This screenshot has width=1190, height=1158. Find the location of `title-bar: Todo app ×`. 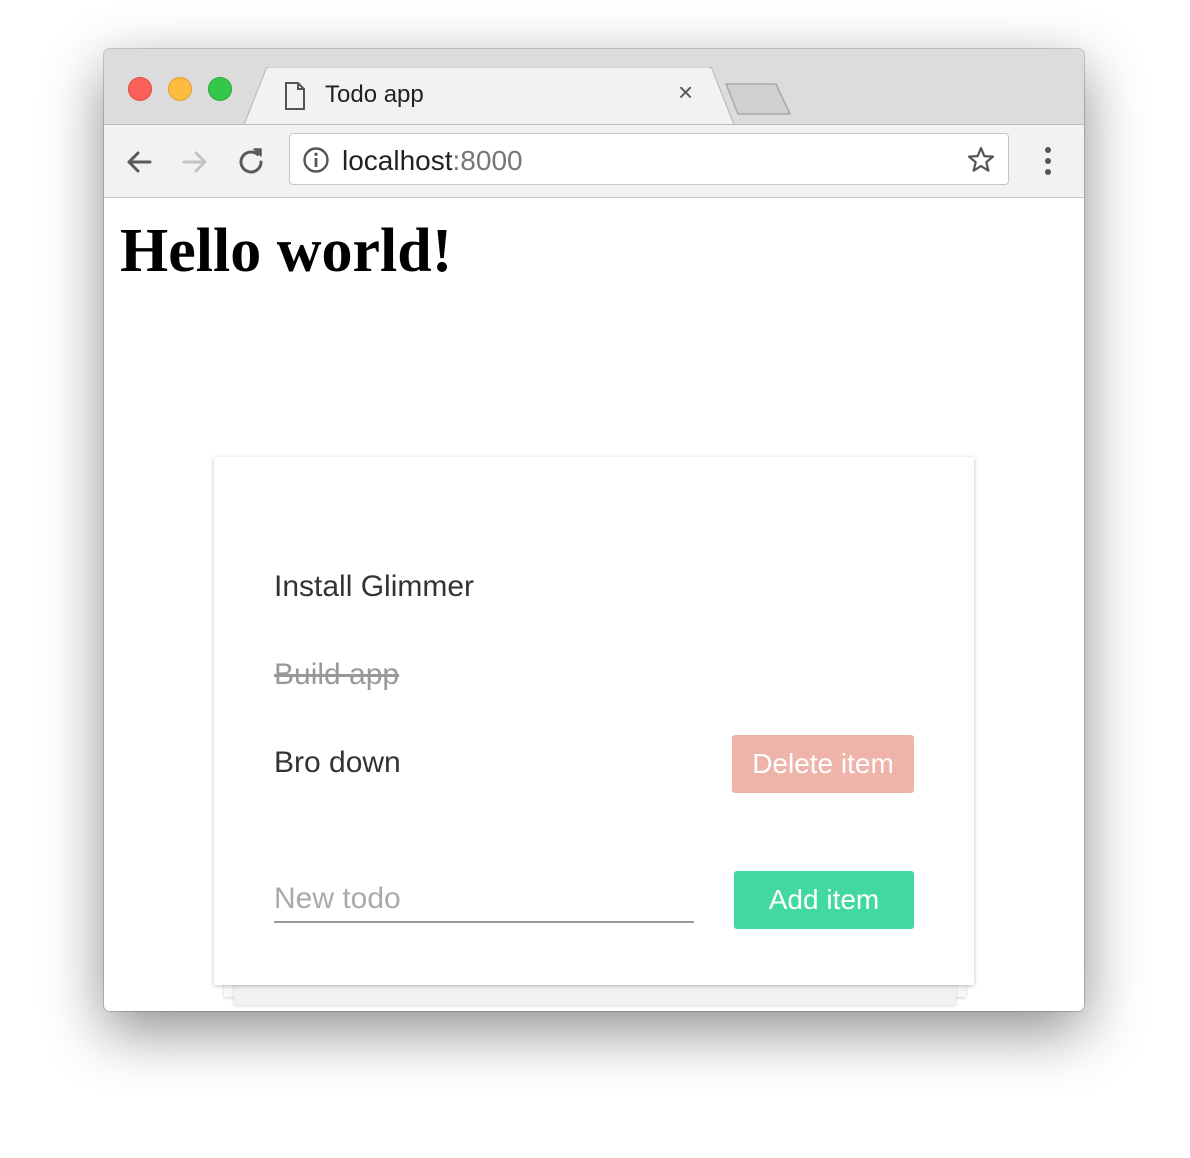

title-bar: Todo app × is located at coordinates (594, 87).